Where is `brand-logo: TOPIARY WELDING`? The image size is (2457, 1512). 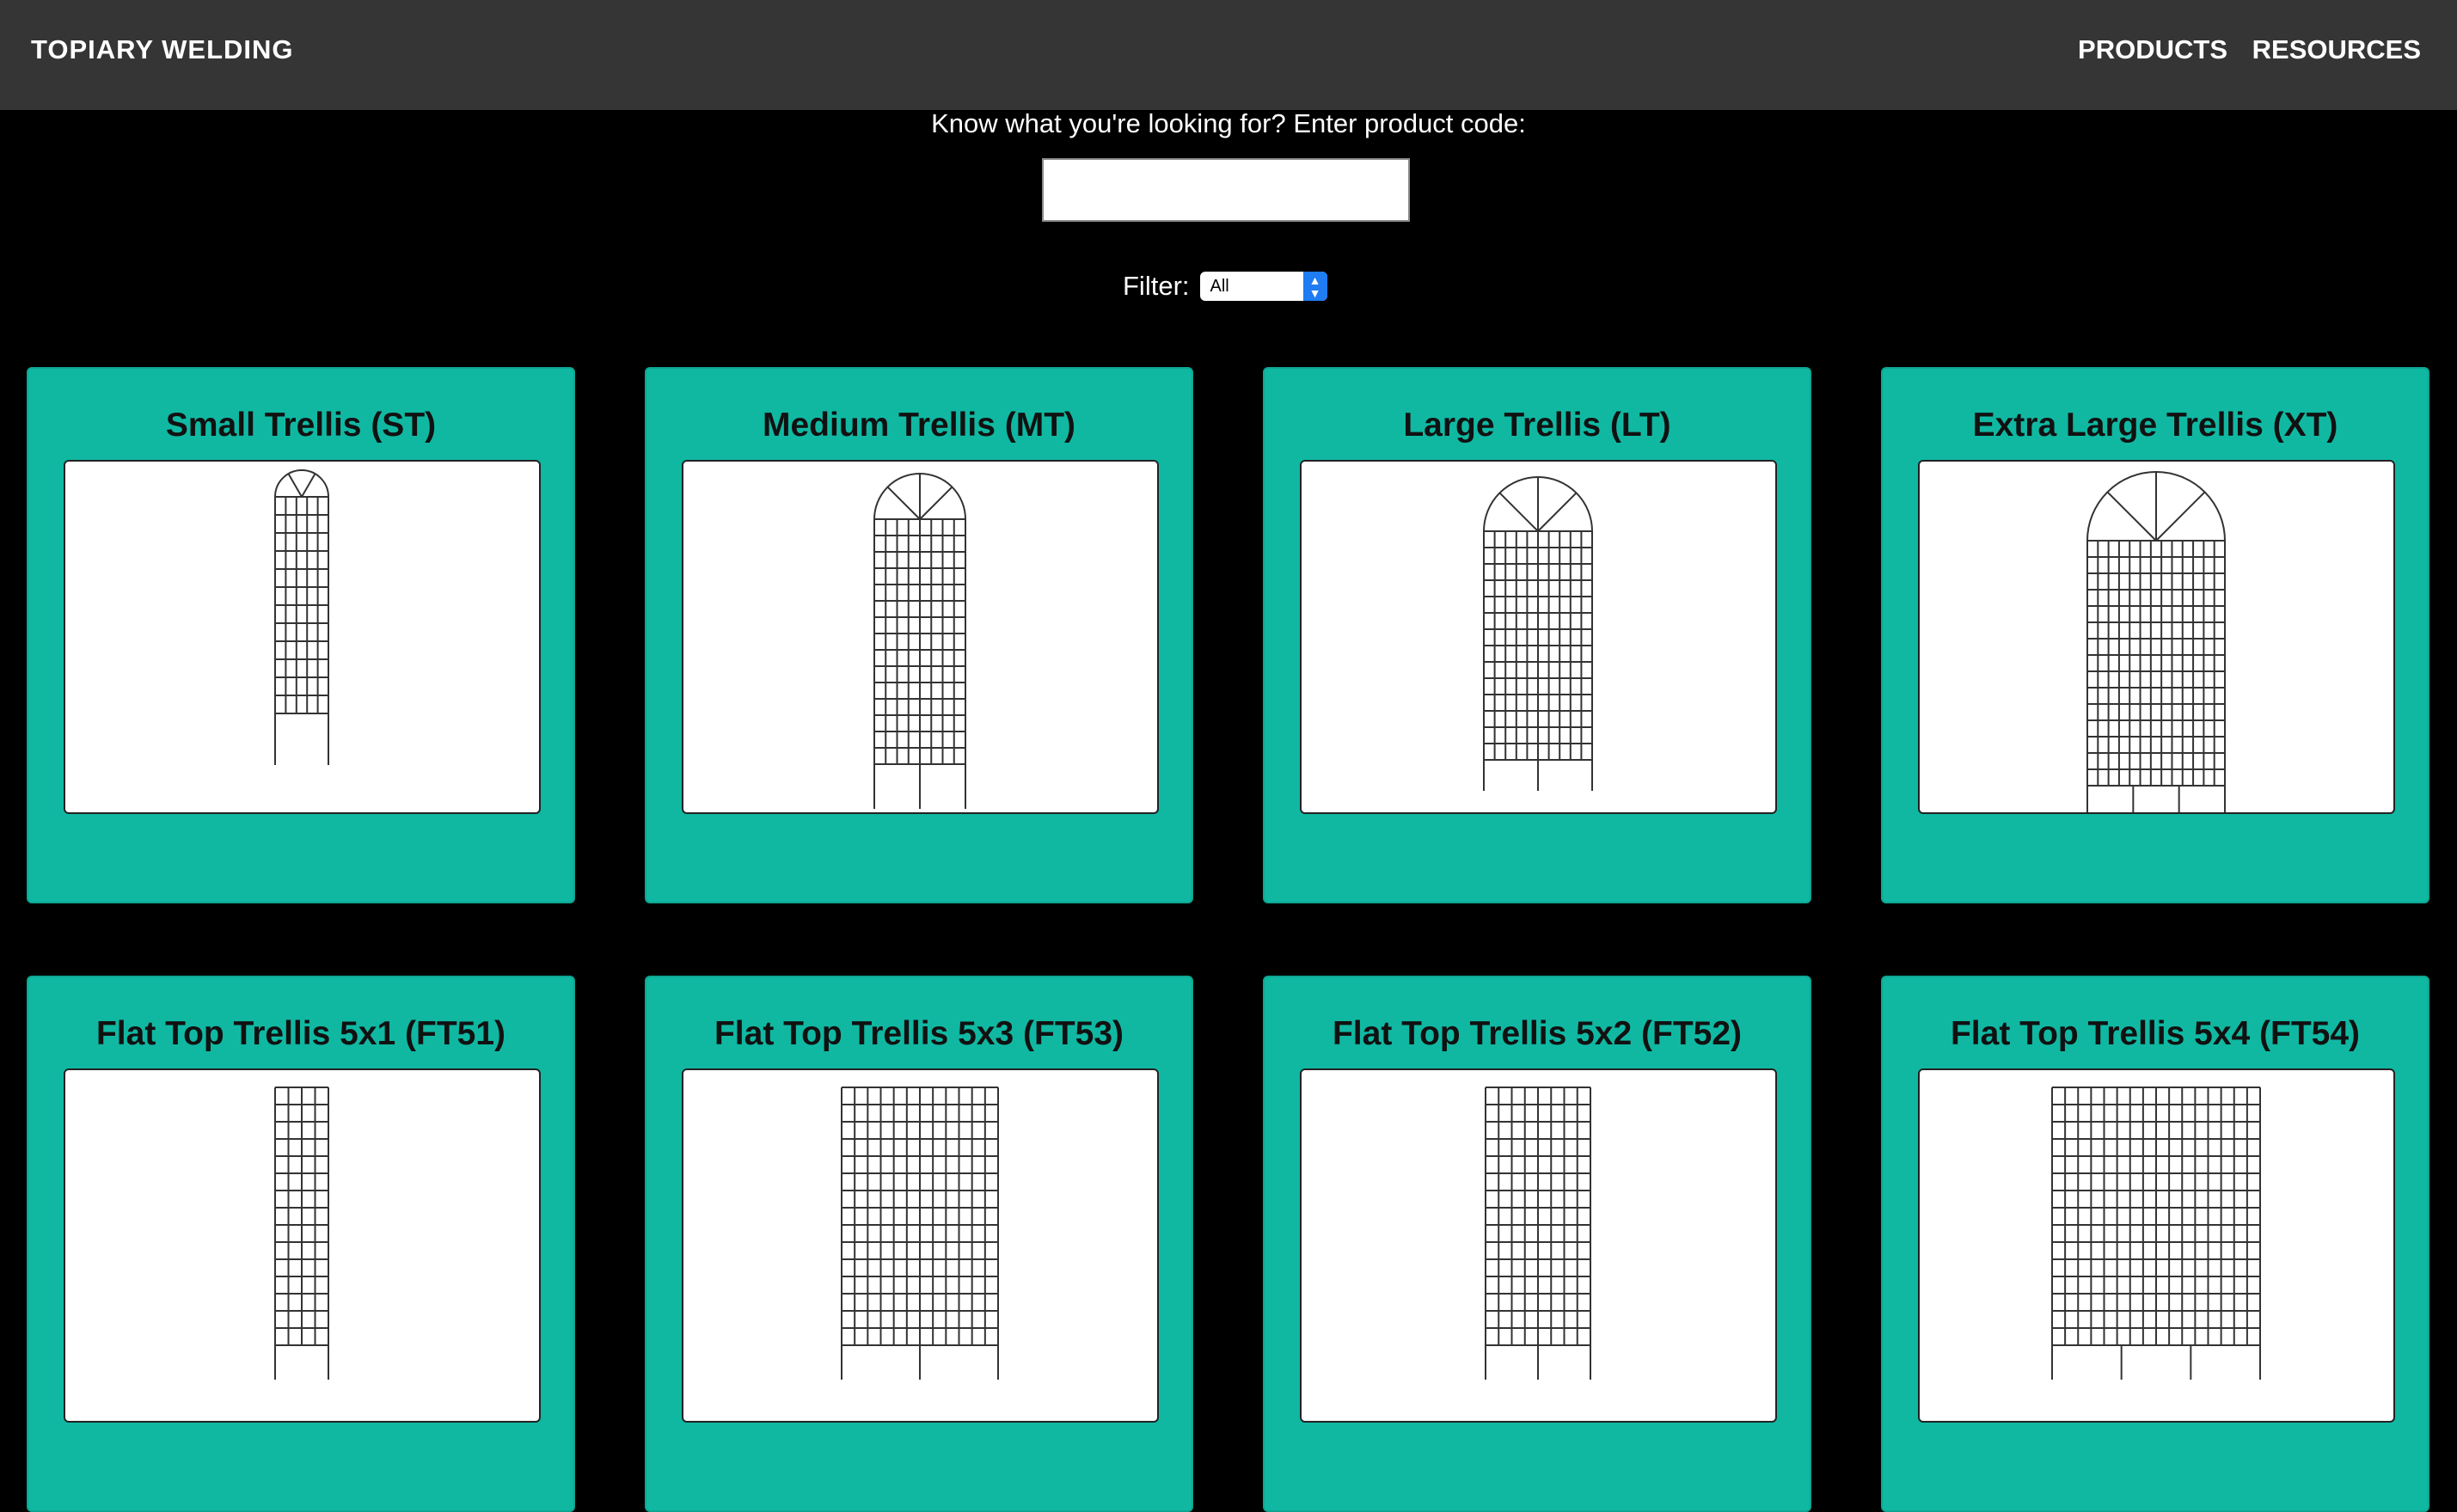
brand-logo: TOPIARY WELDING is located at coordinates (162, 49).